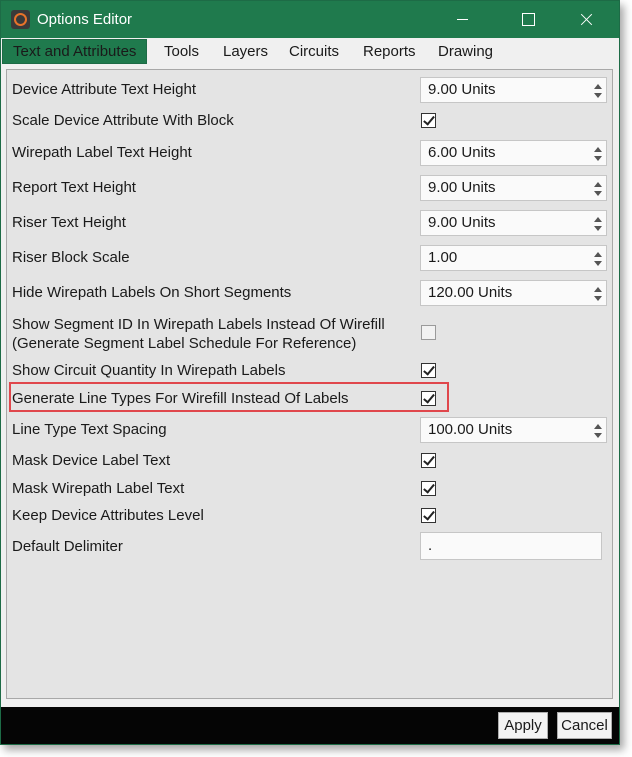 The image size is (632, 757). Describe the element at coordinates (389, 52) in the screenshot. I see `tab-reports: Reports` at that location.